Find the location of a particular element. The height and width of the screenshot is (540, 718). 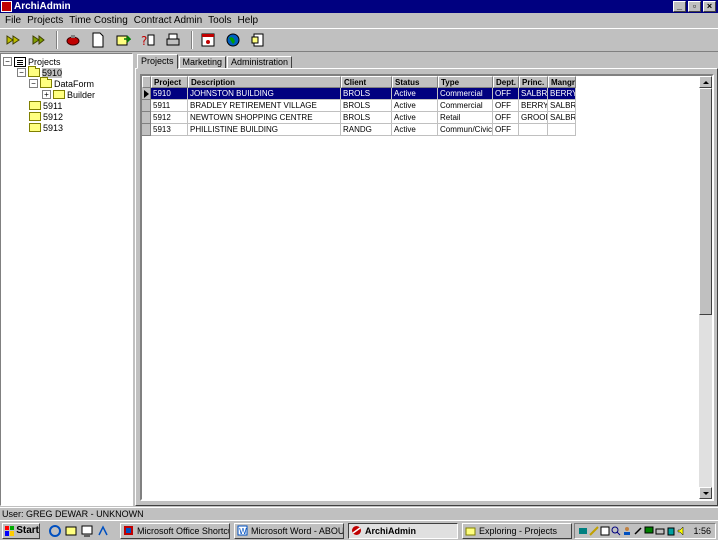

cell-project: 5911 is located at coordinates (169, 106).